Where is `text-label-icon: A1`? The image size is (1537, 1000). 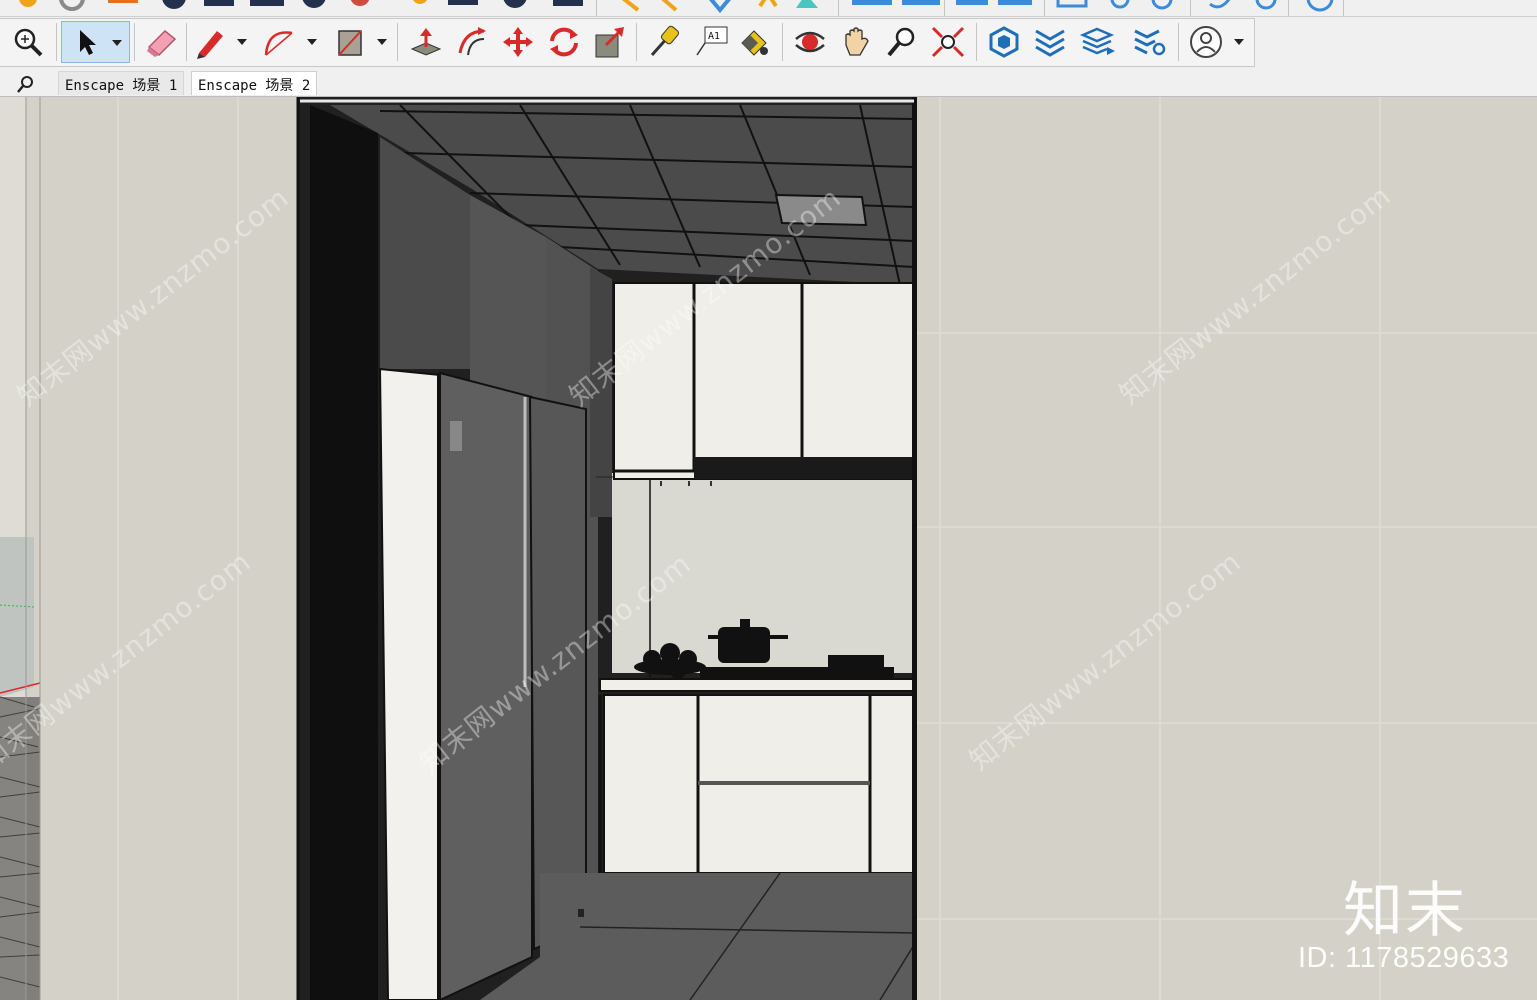 text-label-icon: A1 is located at coordinates (712, 41).